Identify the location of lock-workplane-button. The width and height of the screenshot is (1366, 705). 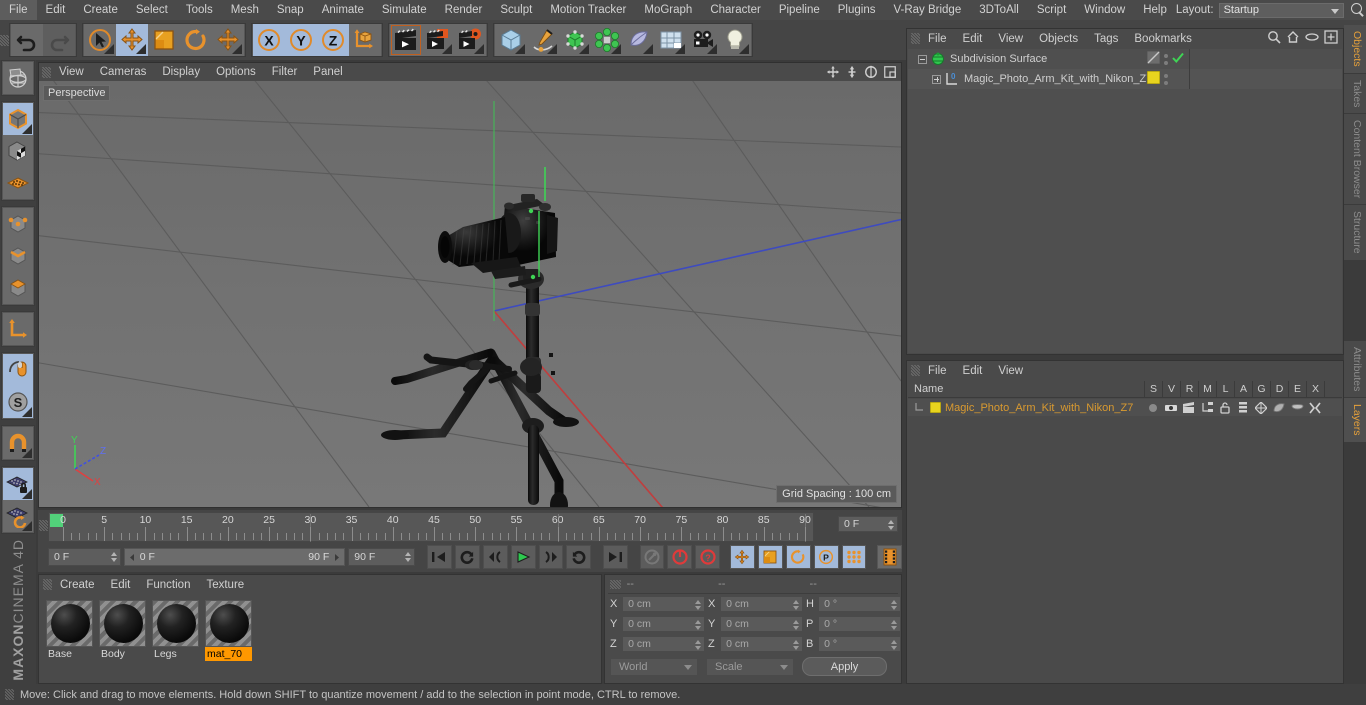
(18, 484).